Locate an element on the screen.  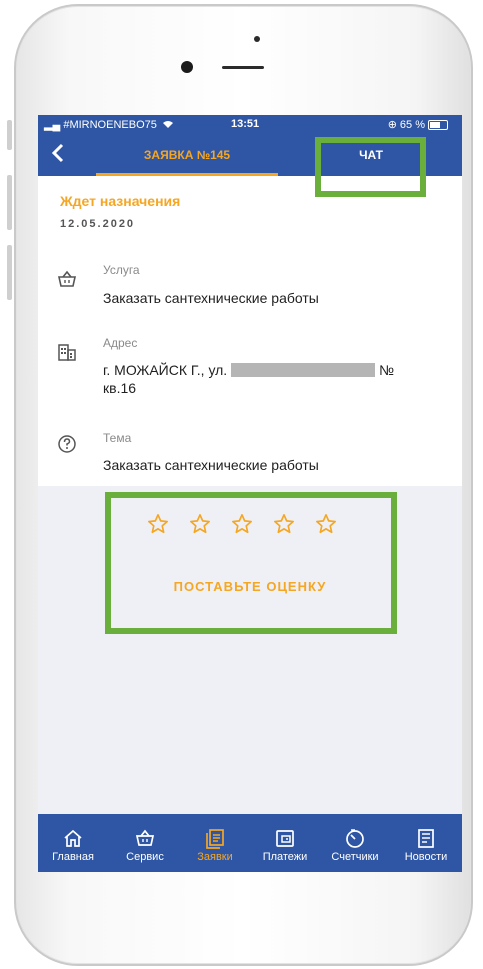
tab-label: Заявки is located at coordinates (215, 857).